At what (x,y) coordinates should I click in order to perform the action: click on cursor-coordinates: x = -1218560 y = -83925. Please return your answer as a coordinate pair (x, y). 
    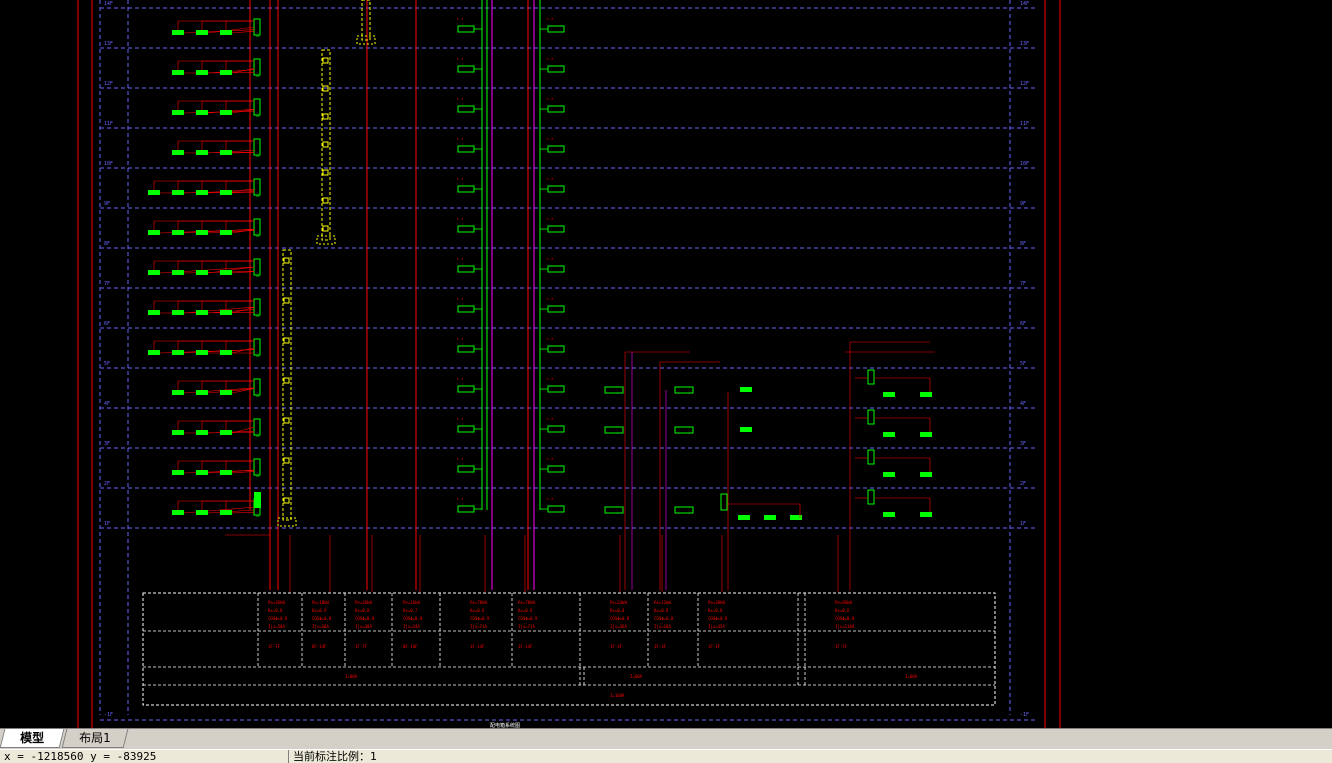
    Looking at the image, I should click on (80, 756).